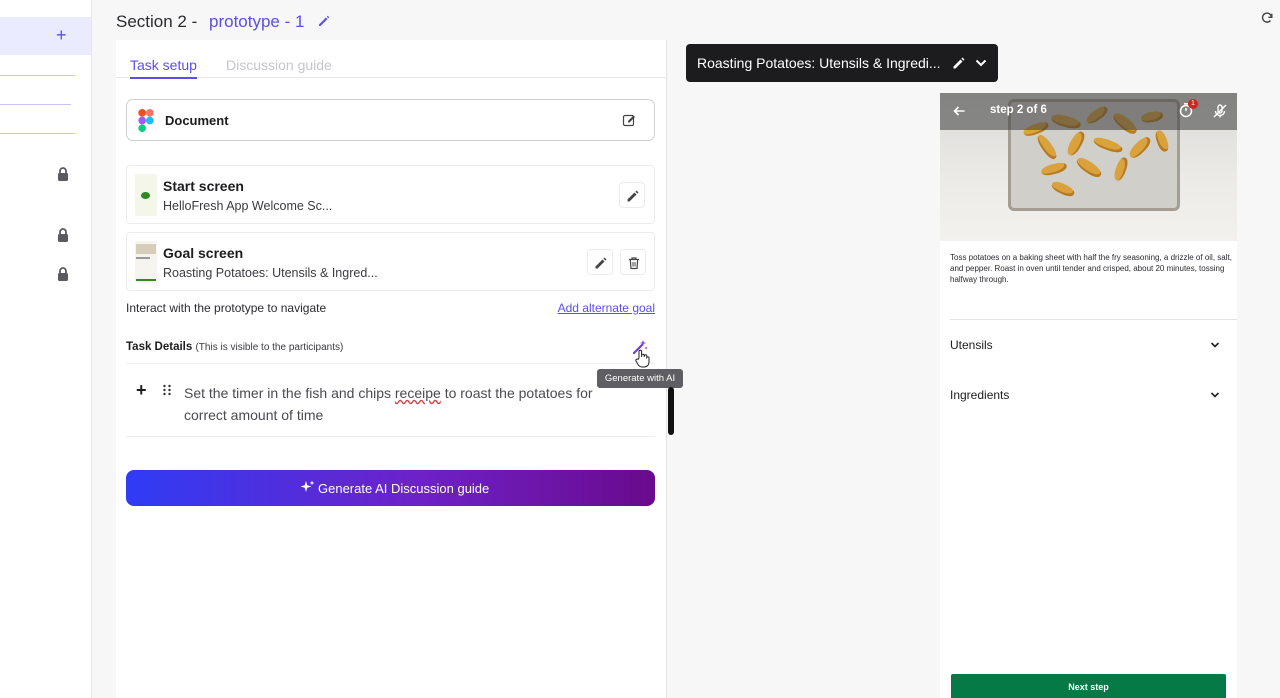  I want to click on step-indicator: step 2 of 6, so click(1018, 110).